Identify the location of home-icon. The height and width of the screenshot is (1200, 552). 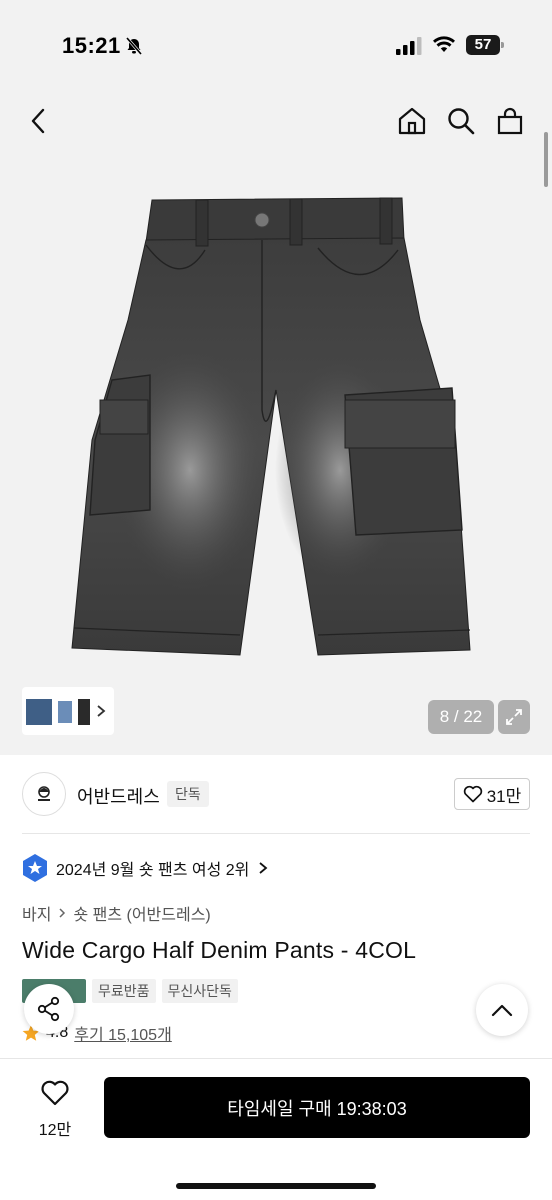
(412, 121).